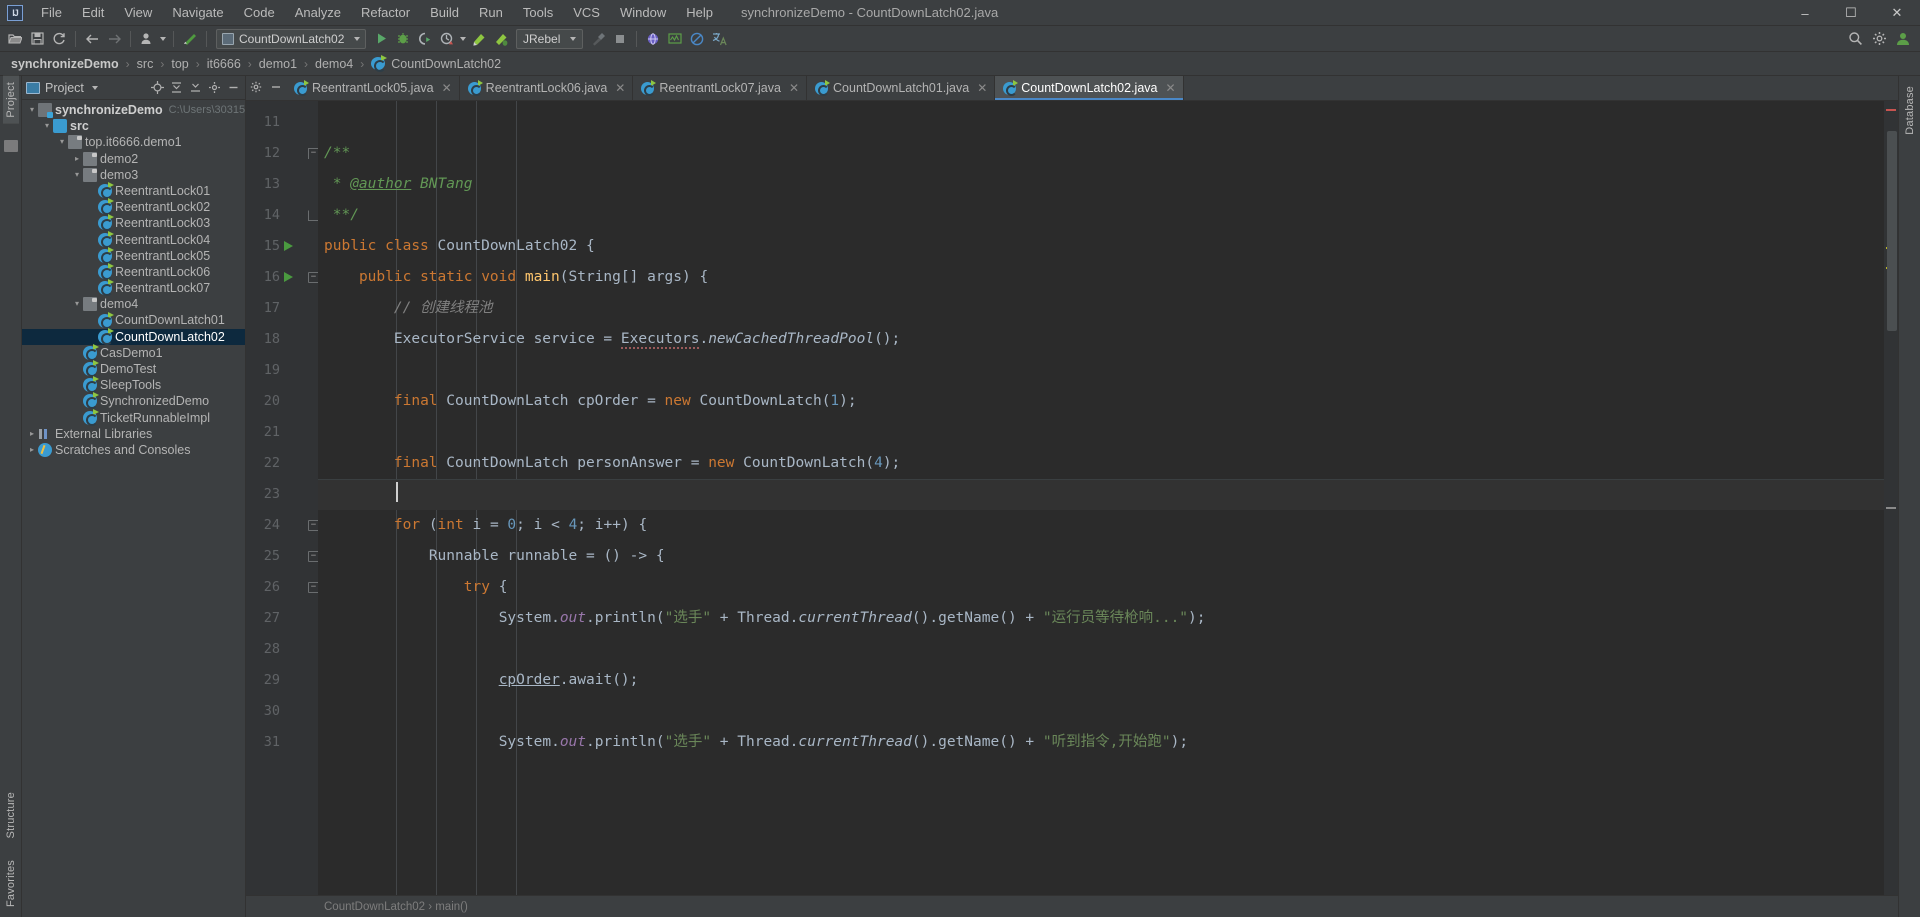 The image size is (1920, 917). Describe the element at coordinates (282, 215) in the screenshot. I see `gutter-line: 14` at that location.